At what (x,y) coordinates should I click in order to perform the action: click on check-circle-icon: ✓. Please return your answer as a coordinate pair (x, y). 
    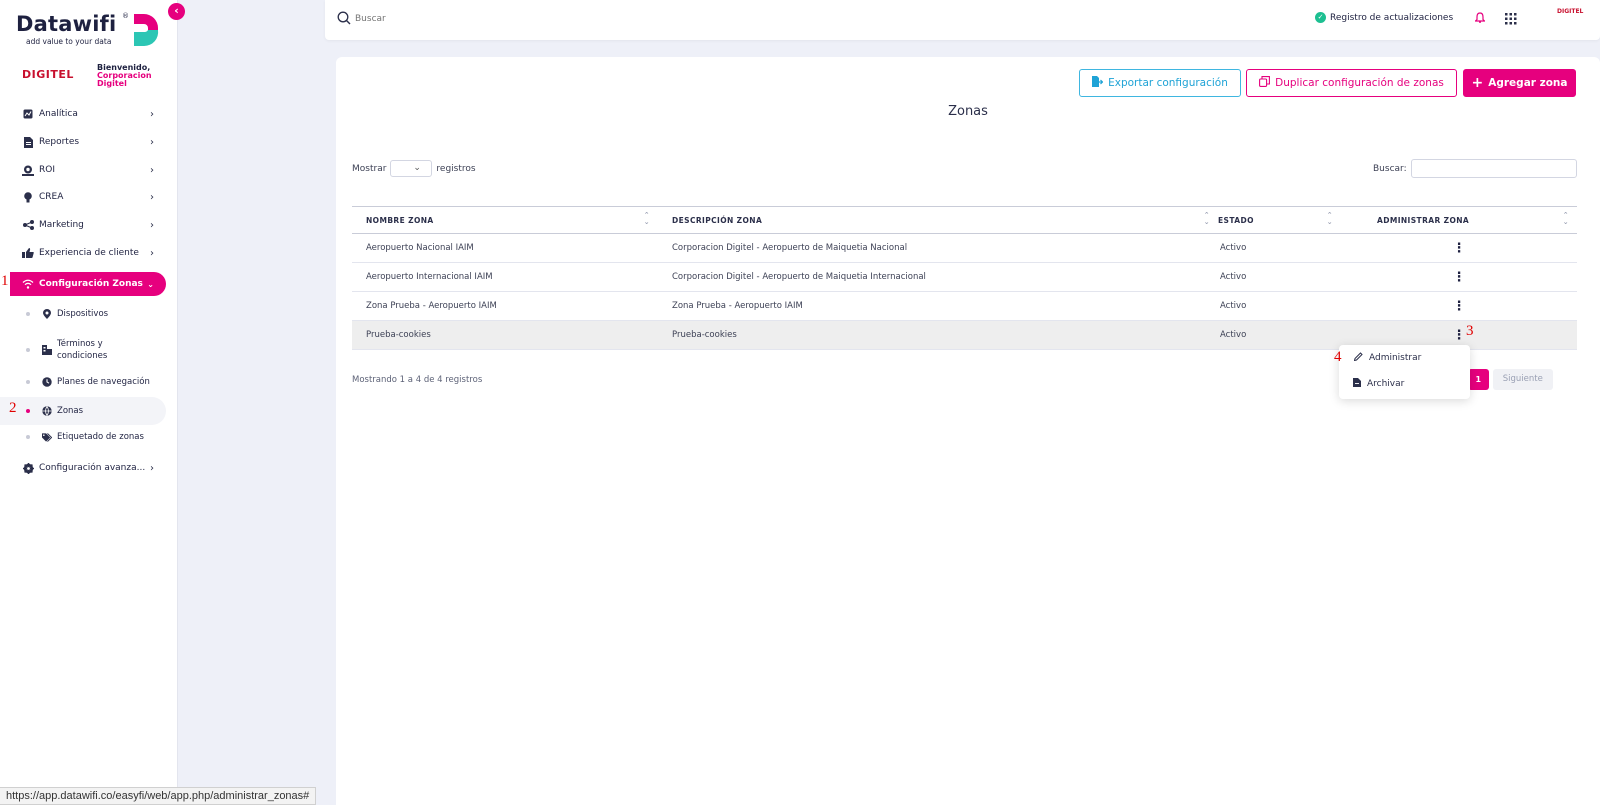
    Looking at the image, I should click on (1320, 17).